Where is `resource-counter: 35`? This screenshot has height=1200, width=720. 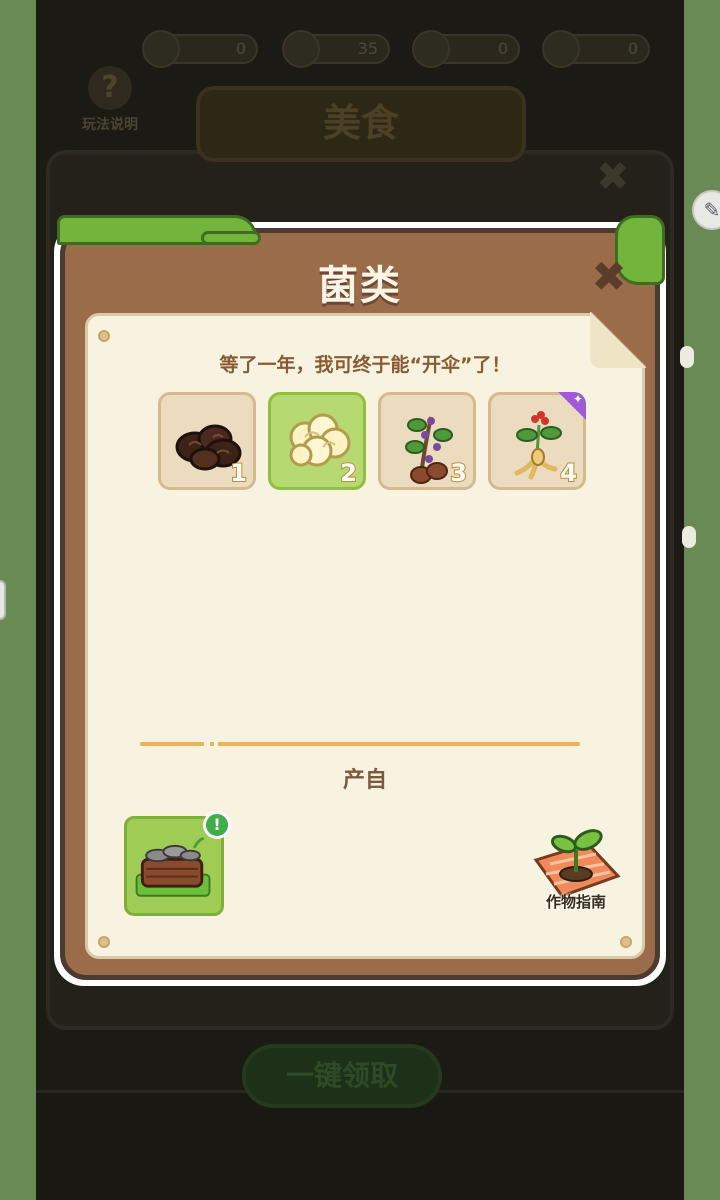 resource-counter: 35 is located at coordinates (336, 49).